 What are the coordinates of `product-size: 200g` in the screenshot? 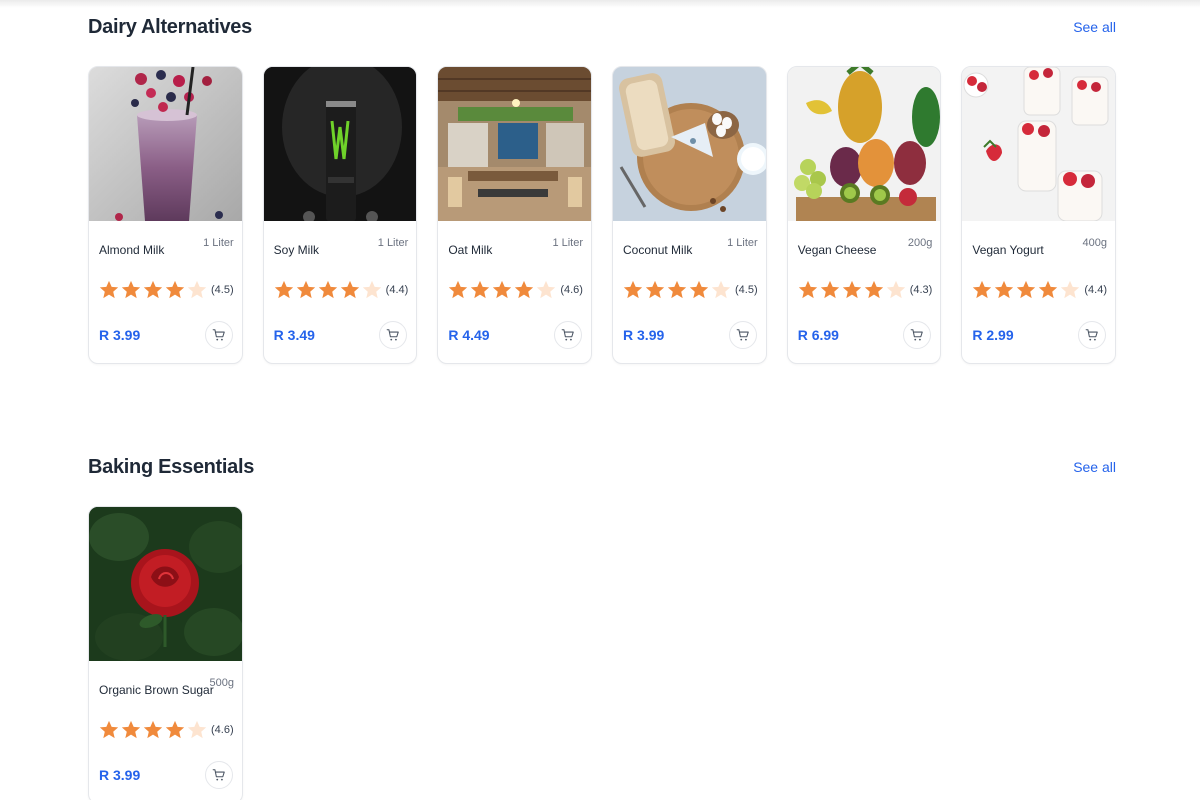 It's located at (920, 243).